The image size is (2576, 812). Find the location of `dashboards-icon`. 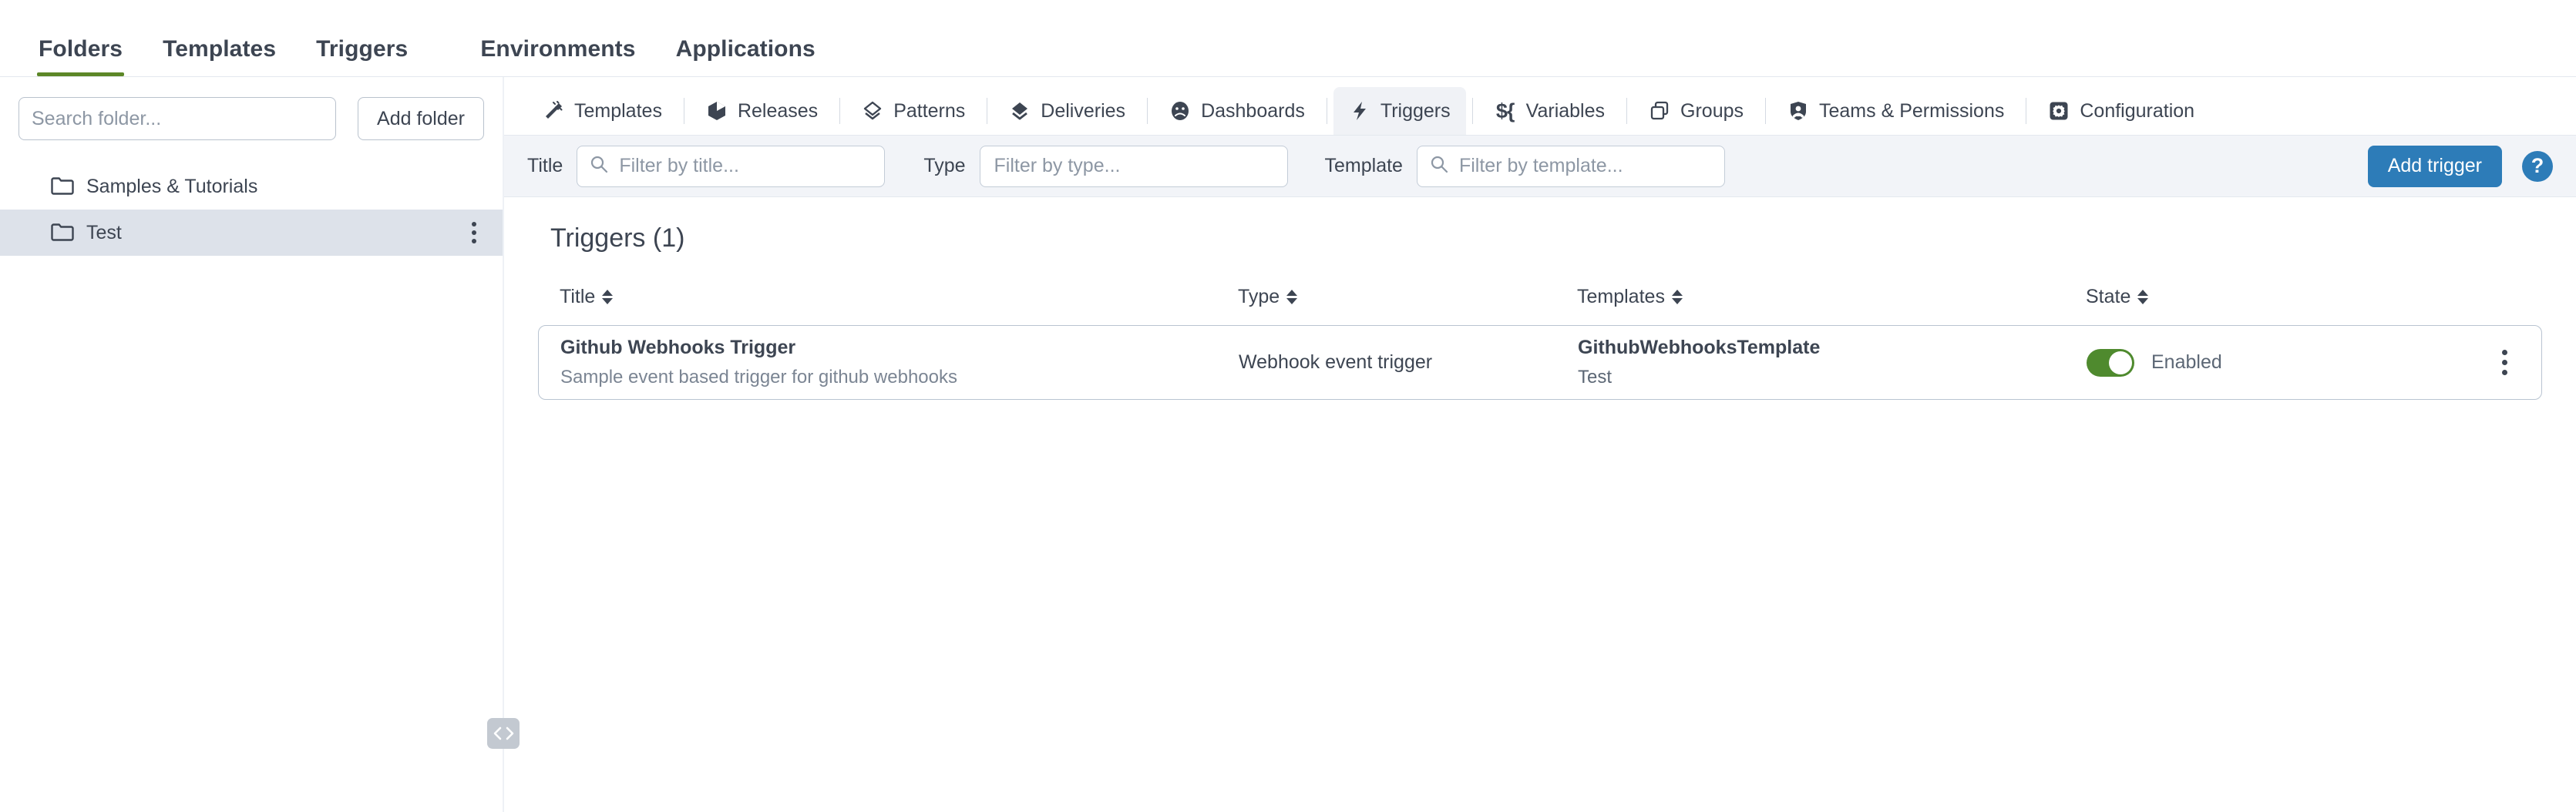

dashboards-icon is located at coordinates (1180, 111).